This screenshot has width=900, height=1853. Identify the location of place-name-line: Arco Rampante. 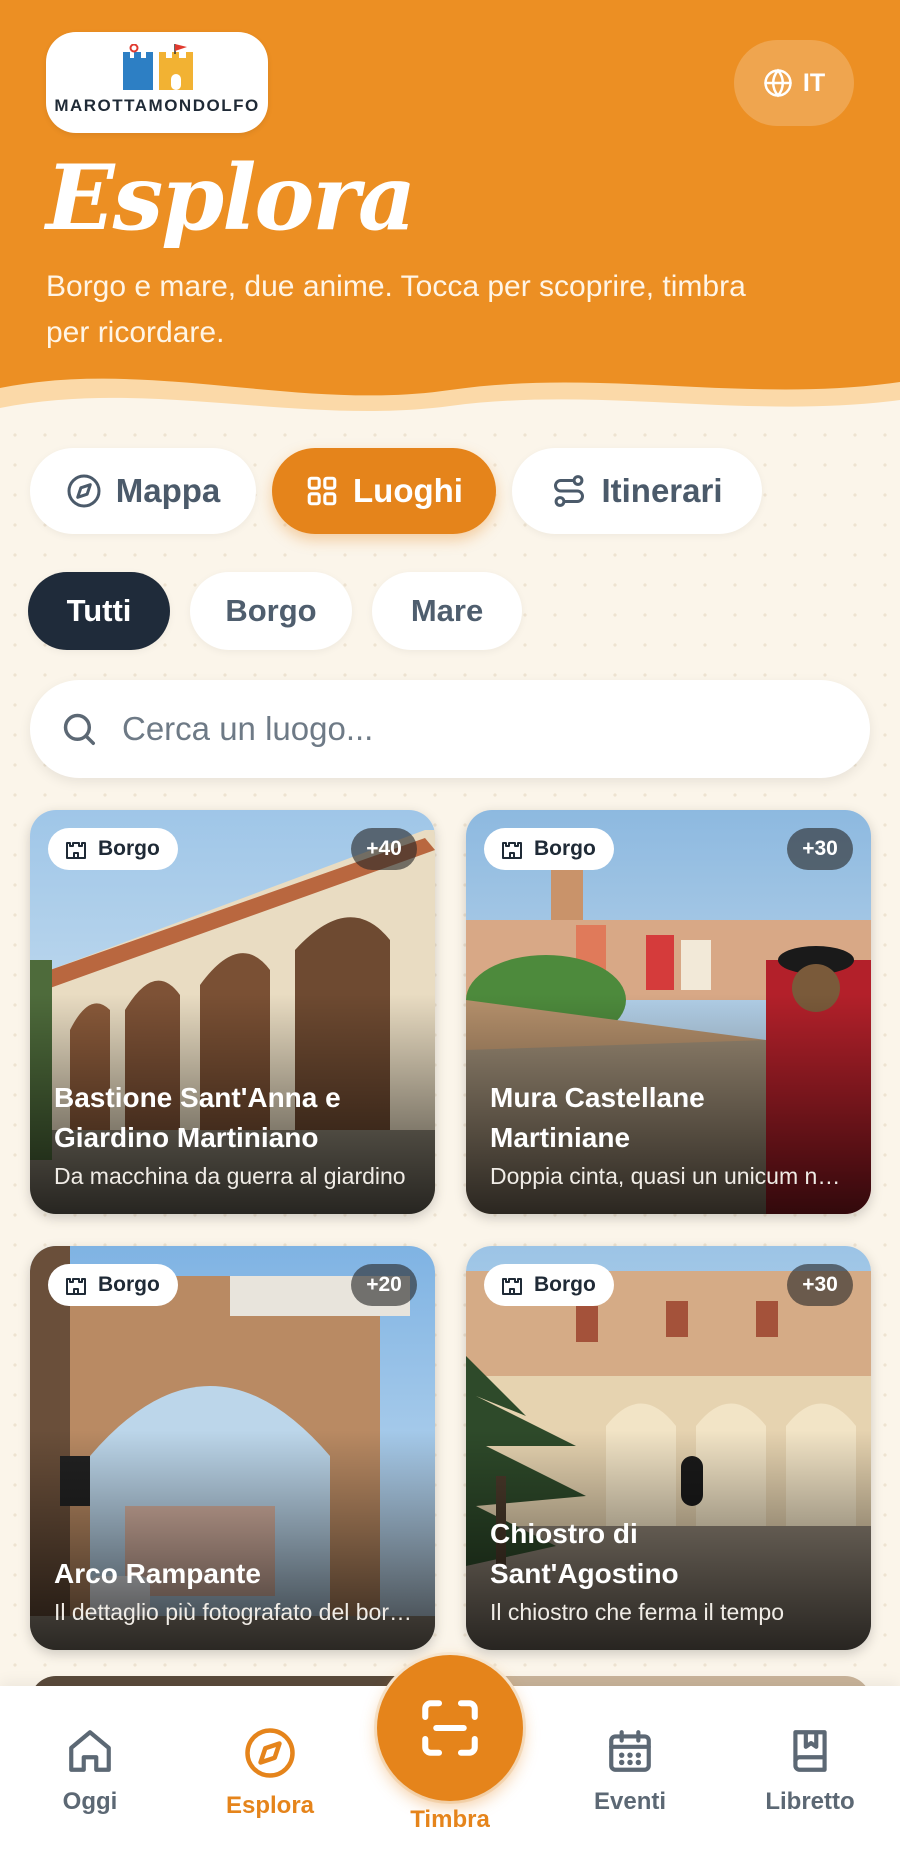
(157, 1573).